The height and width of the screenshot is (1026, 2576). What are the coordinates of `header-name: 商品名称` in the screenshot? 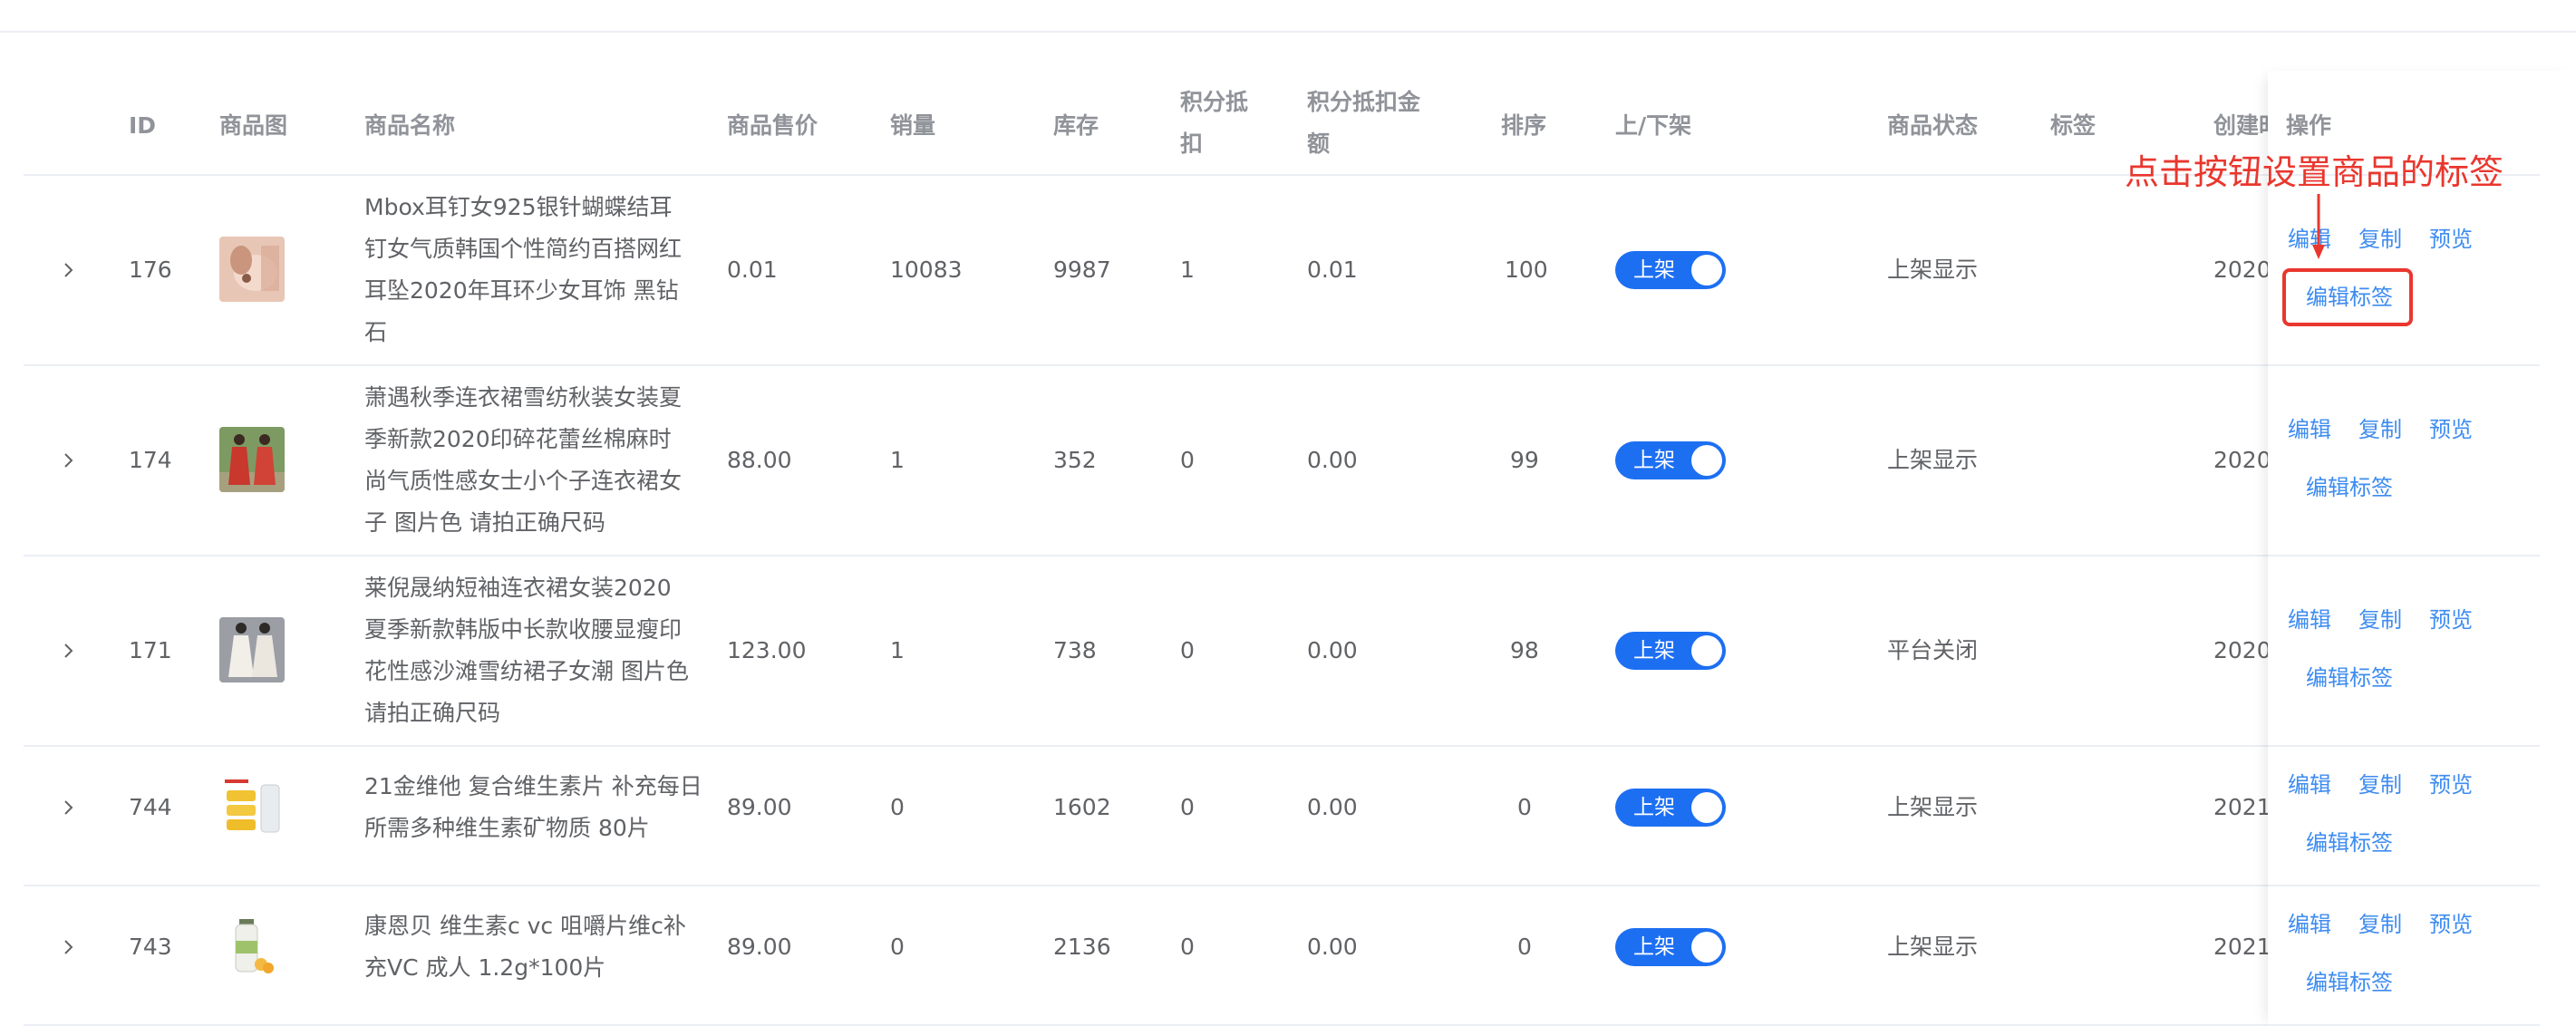 It's located at (410, 126).